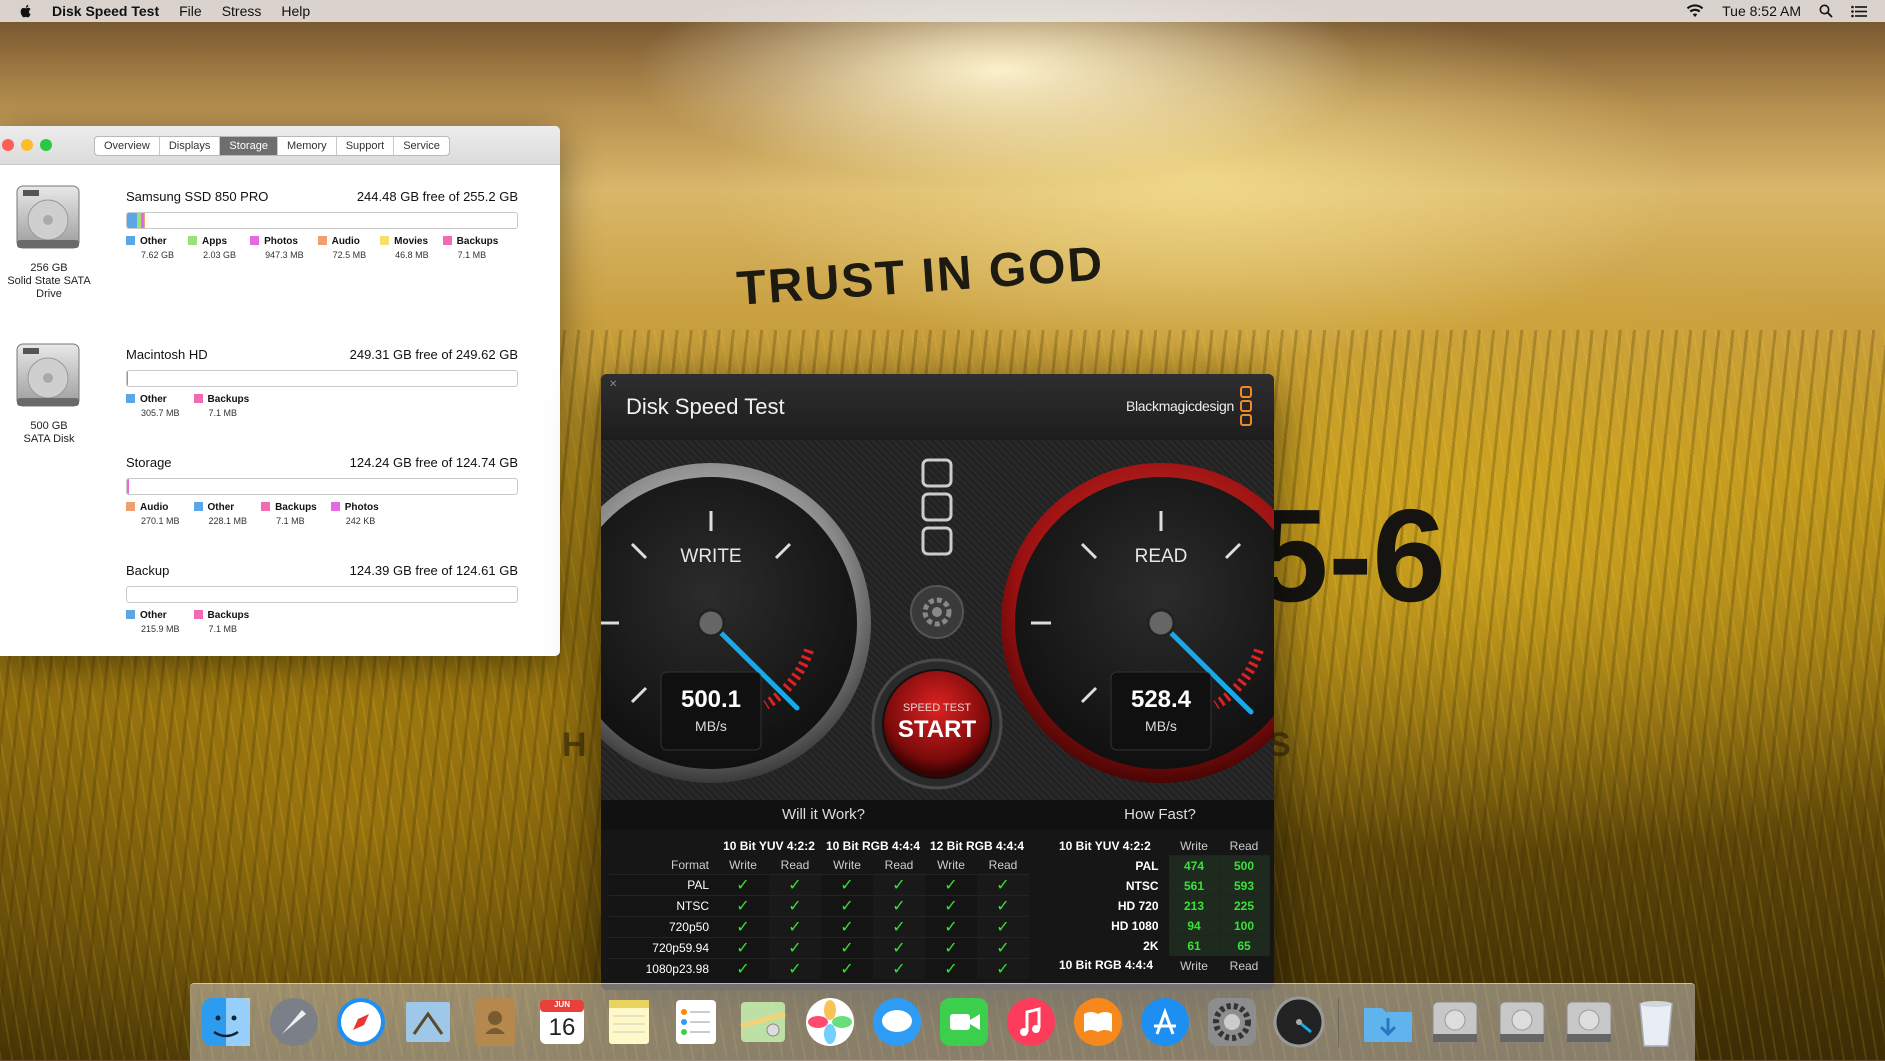 This screenshot has height=1061, width=1885. What do you see at coordinates (226, 1022) in the screenshot?
I see `finder-icon` at bounding box center [226, 1022].